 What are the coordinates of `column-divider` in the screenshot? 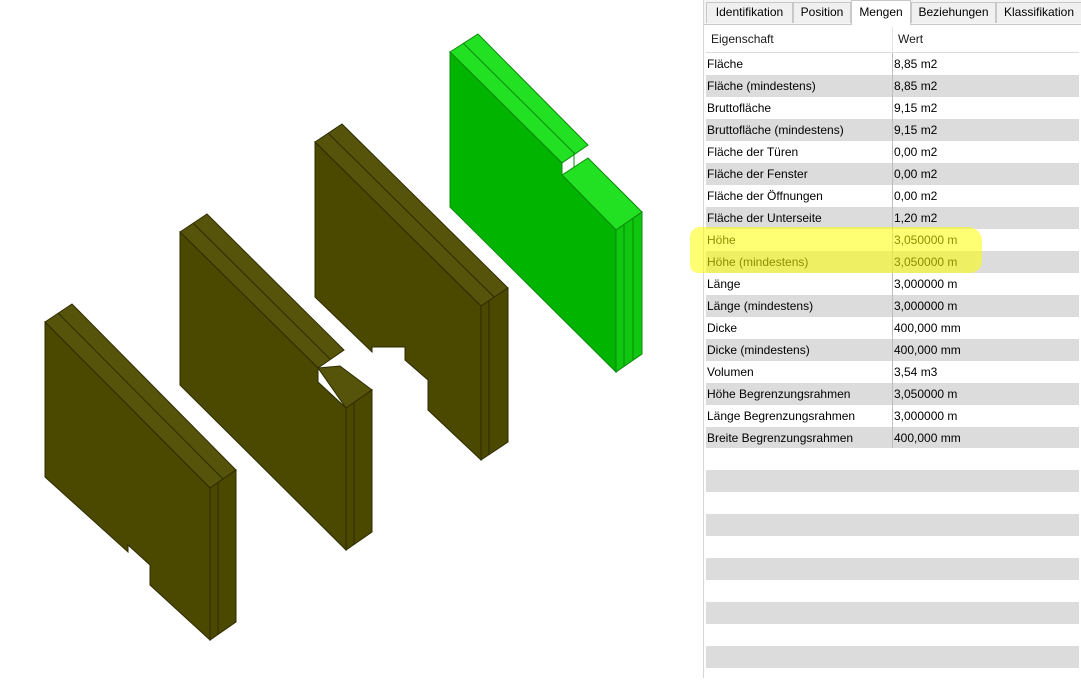 It's located at (892, 39).